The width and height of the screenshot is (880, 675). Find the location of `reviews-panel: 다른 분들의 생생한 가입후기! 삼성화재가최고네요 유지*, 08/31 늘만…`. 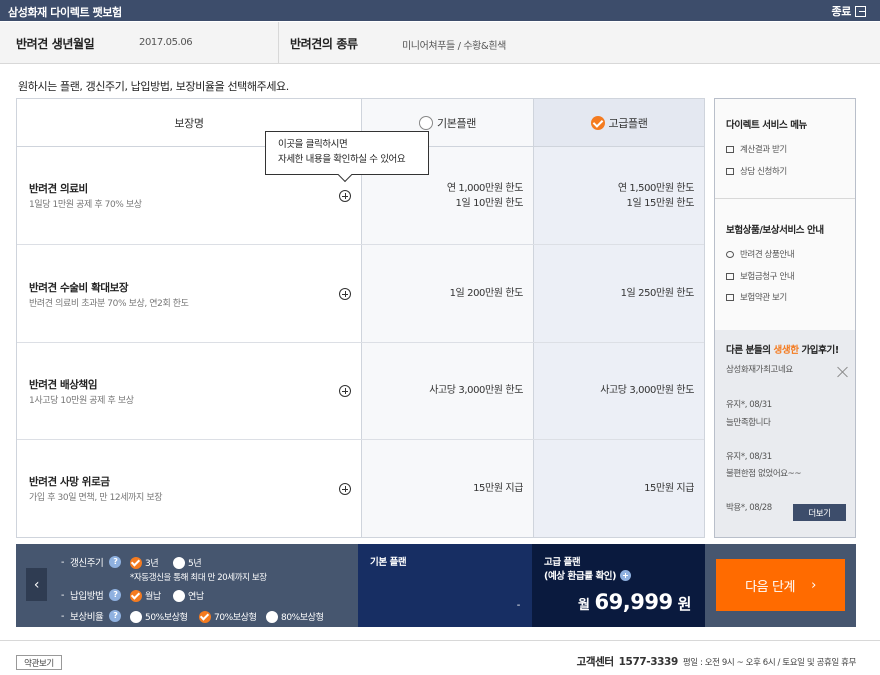

reviews-panel: 다른 분들의 생생한 가입후기! 삼성화재가최고네요 유지*, 08/31 늘만… is located at coordinates (785, 433).